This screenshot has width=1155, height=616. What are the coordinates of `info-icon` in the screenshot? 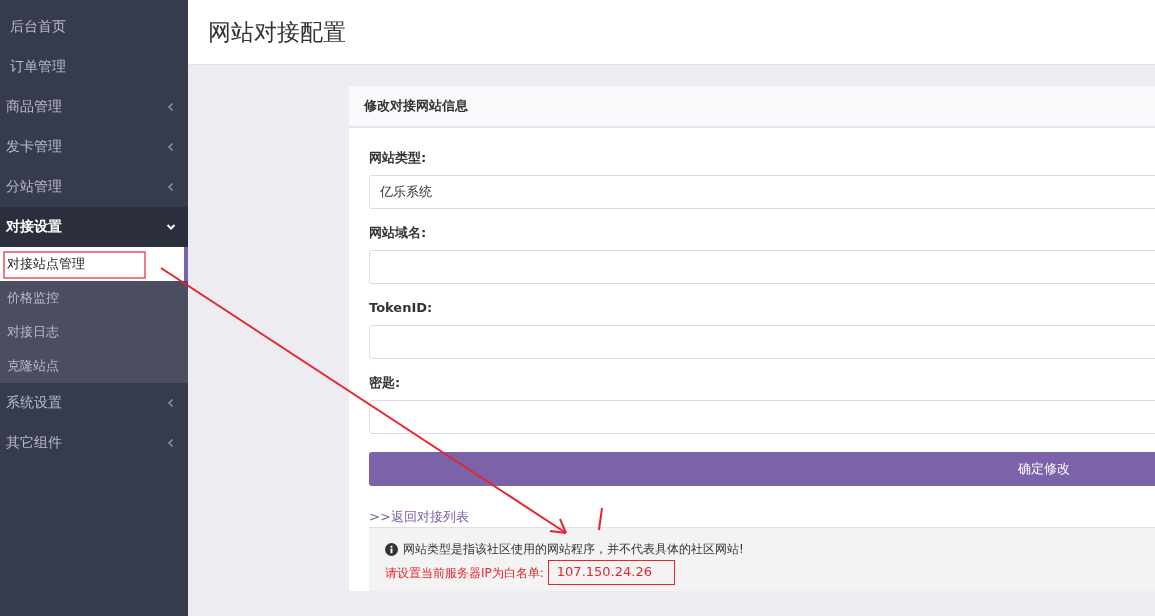 It's located at (391, 549).